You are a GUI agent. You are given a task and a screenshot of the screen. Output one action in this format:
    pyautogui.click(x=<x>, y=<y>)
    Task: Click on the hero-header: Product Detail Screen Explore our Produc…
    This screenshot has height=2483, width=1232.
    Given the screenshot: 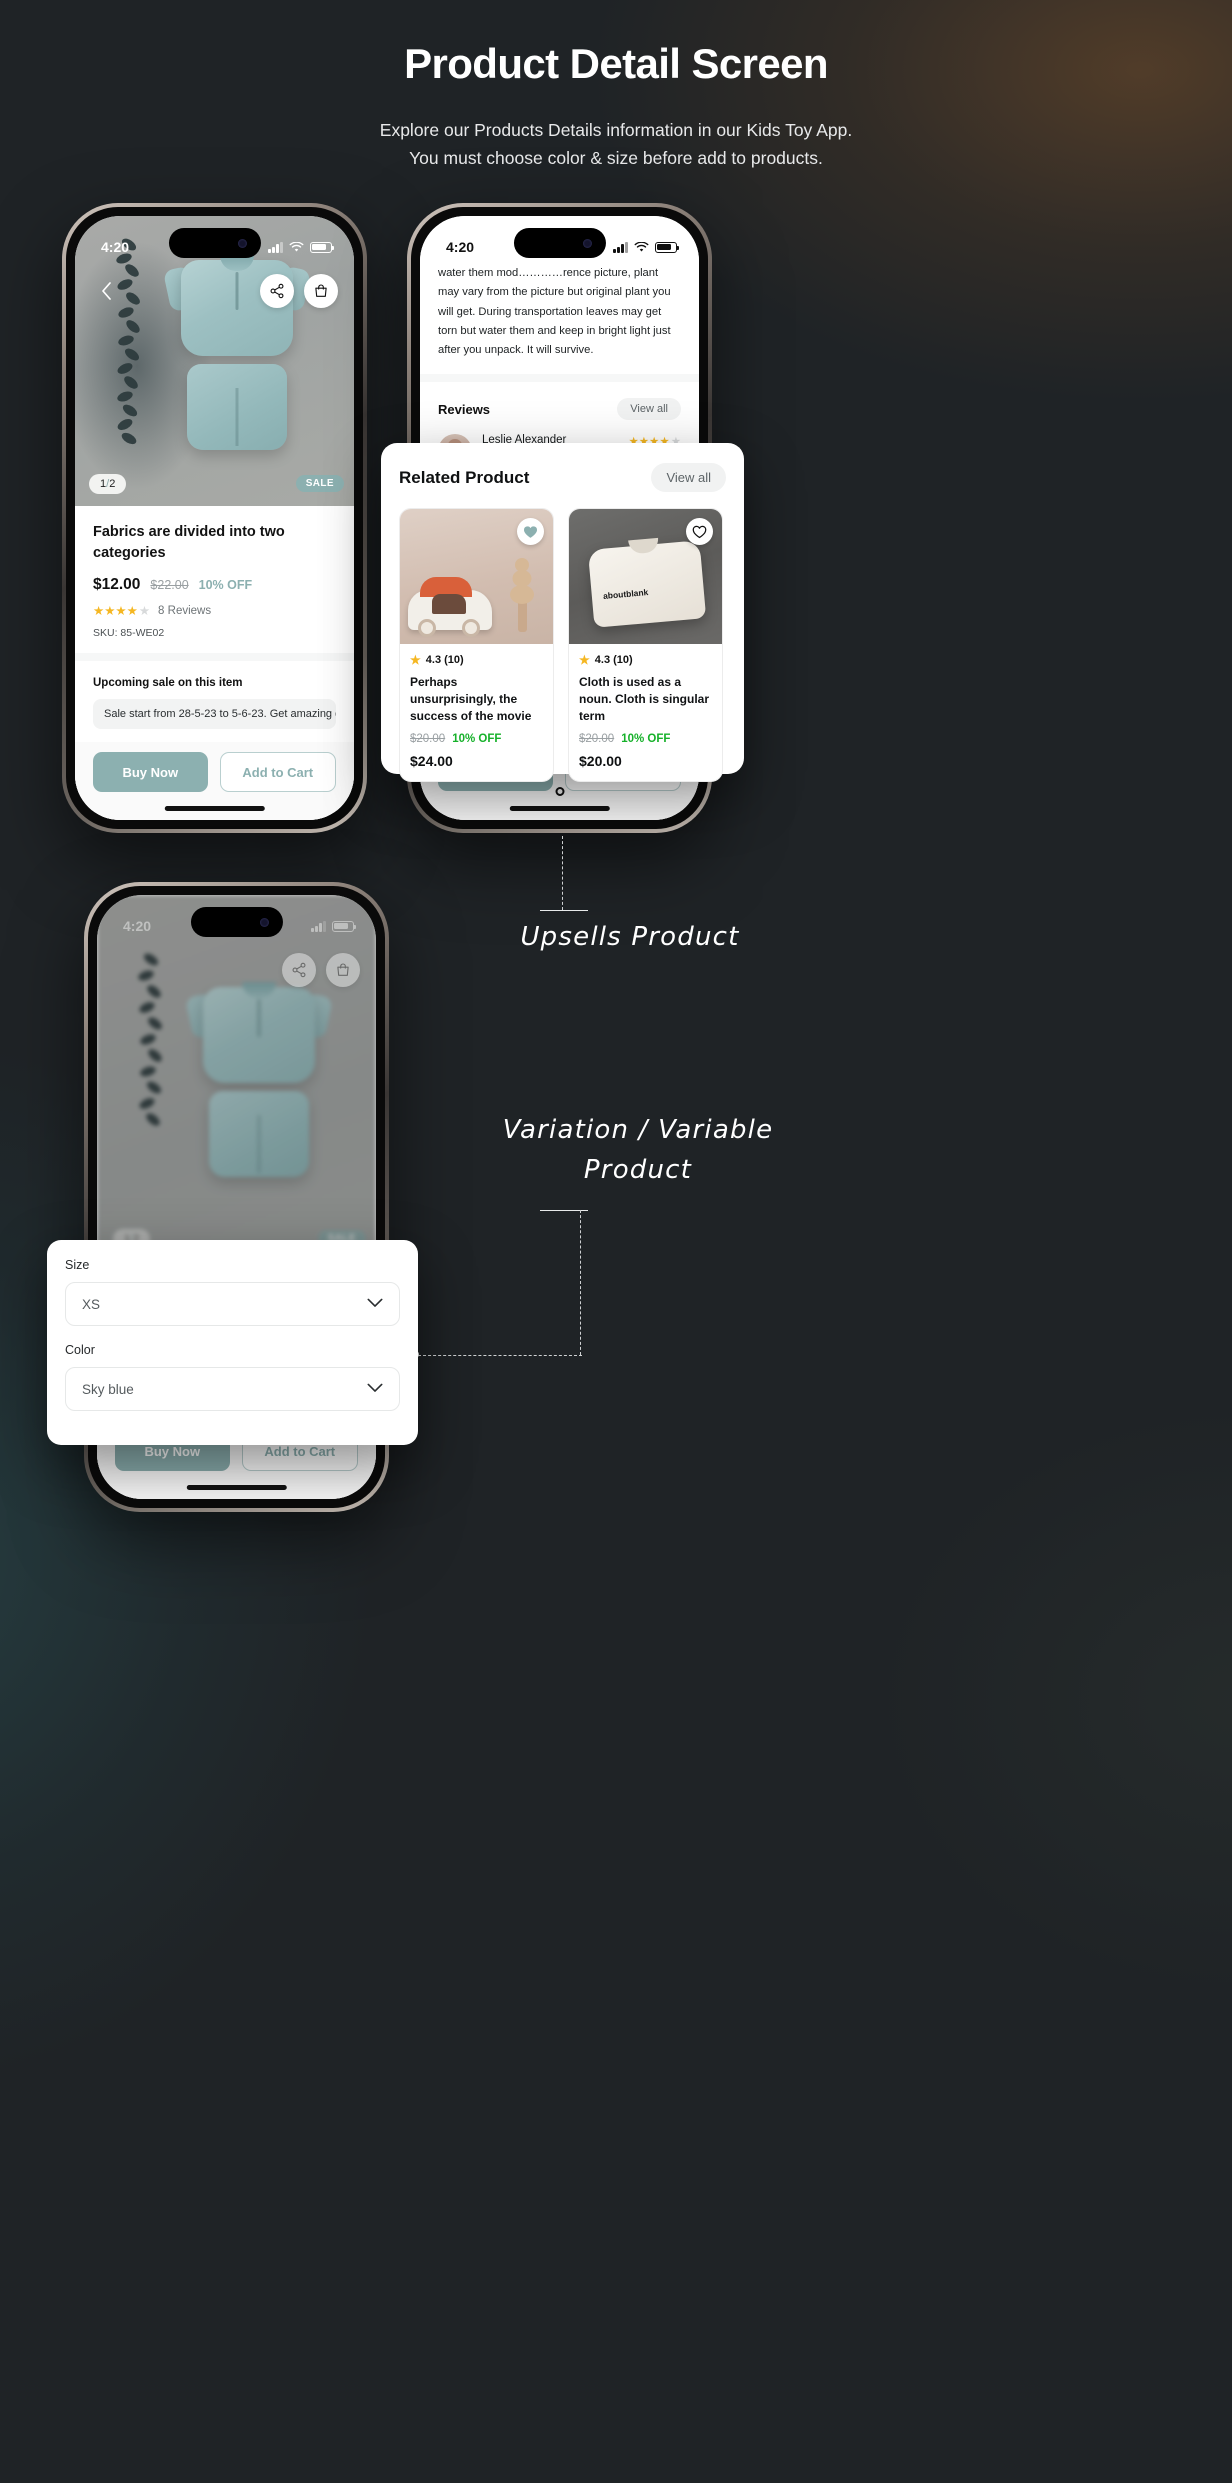 What is the action you would take?
    pyautogui.click(x=616, y=86)
    